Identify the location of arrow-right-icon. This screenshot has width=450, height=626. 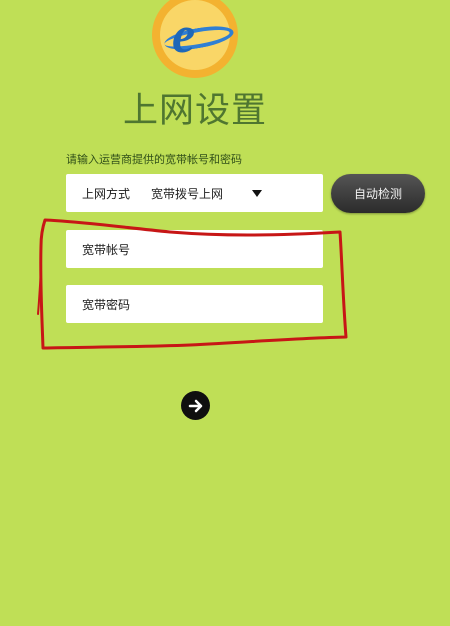
(195, 405).